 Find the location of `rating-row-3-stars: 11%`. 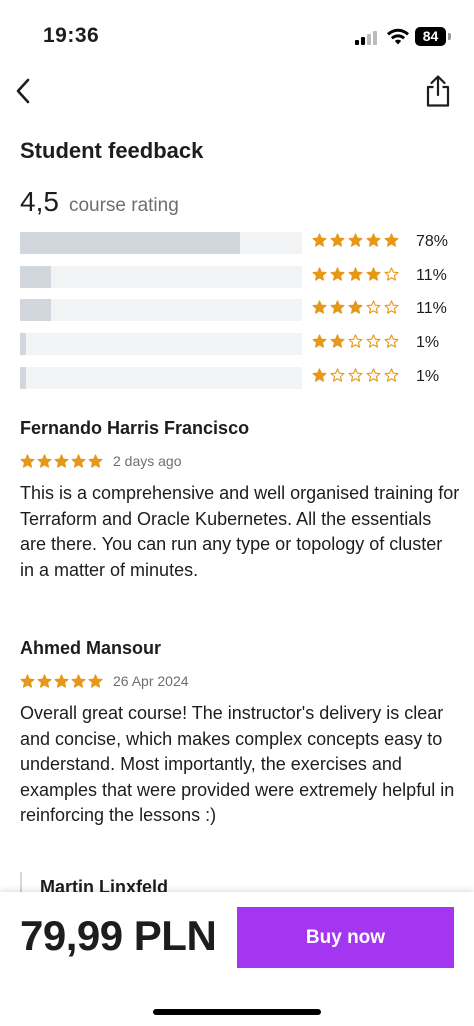

rating-row-3-stars: 11% is located at coordinates (240, 310).